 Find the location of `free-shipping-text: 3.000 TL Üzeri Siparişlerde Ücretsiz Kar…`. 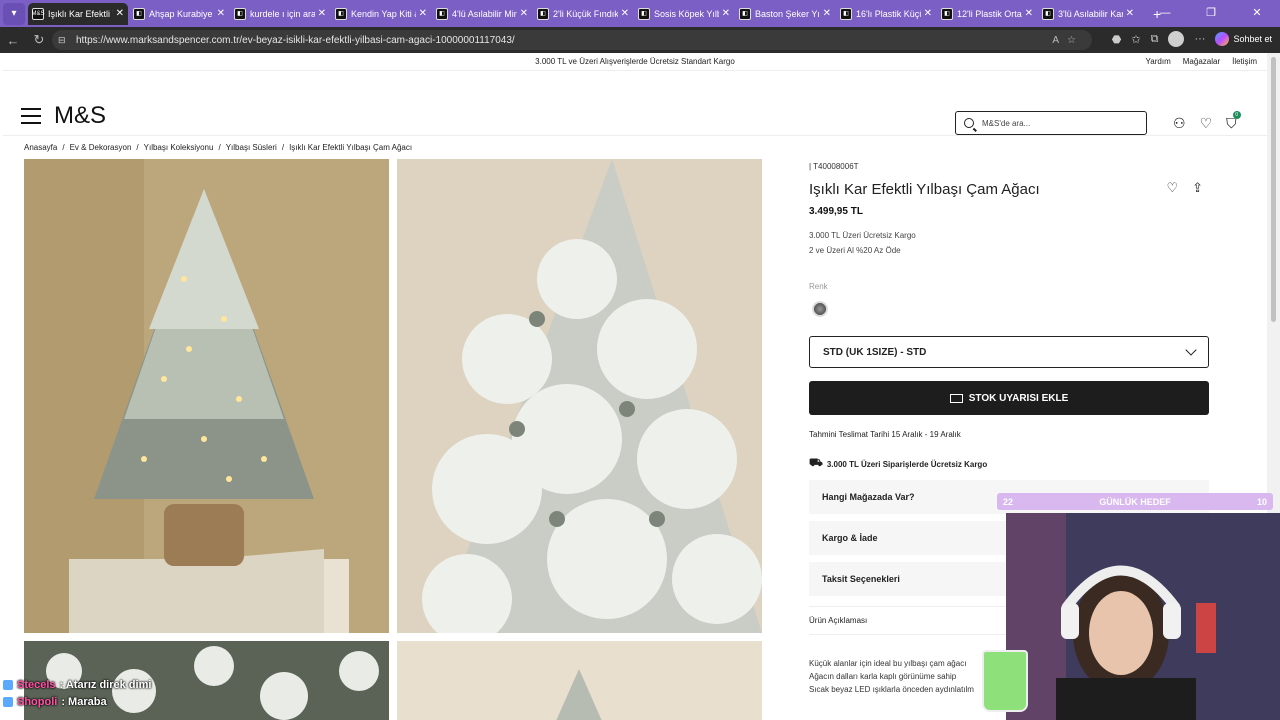

free-shipping-text: 3.000 TL Üzeri Siparişlerde Ücretsiz Kar… is located at coordinates (907, 464).